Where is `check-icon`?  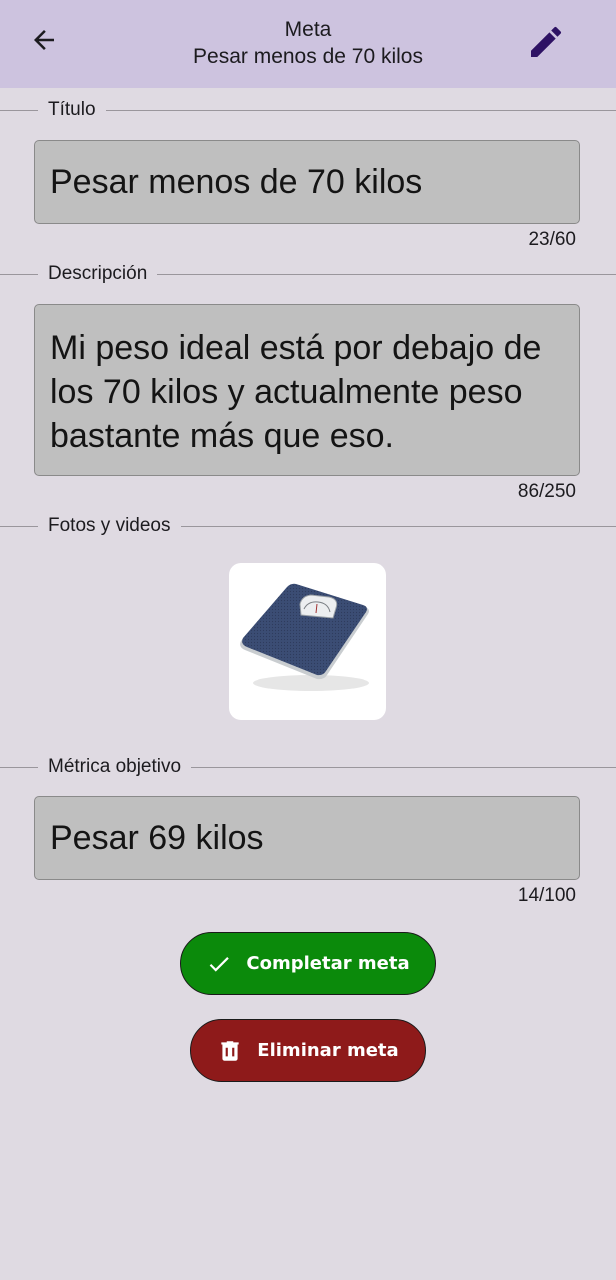
check-icon is located at coordinates (219, 964).